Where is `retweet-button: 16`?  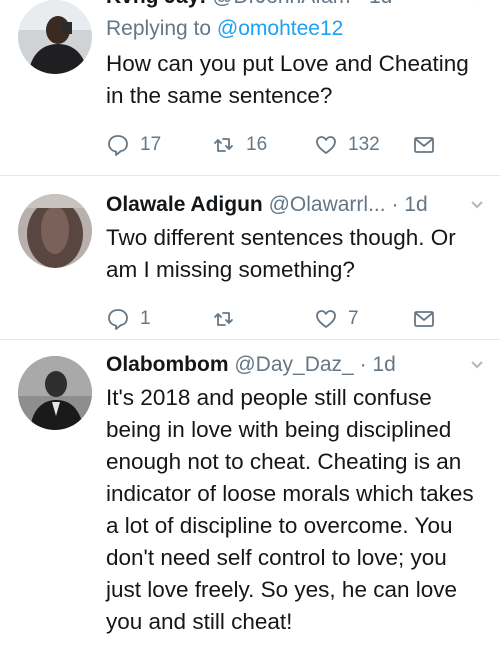 retweet-button: 16 is located at coordinates (239, 145).